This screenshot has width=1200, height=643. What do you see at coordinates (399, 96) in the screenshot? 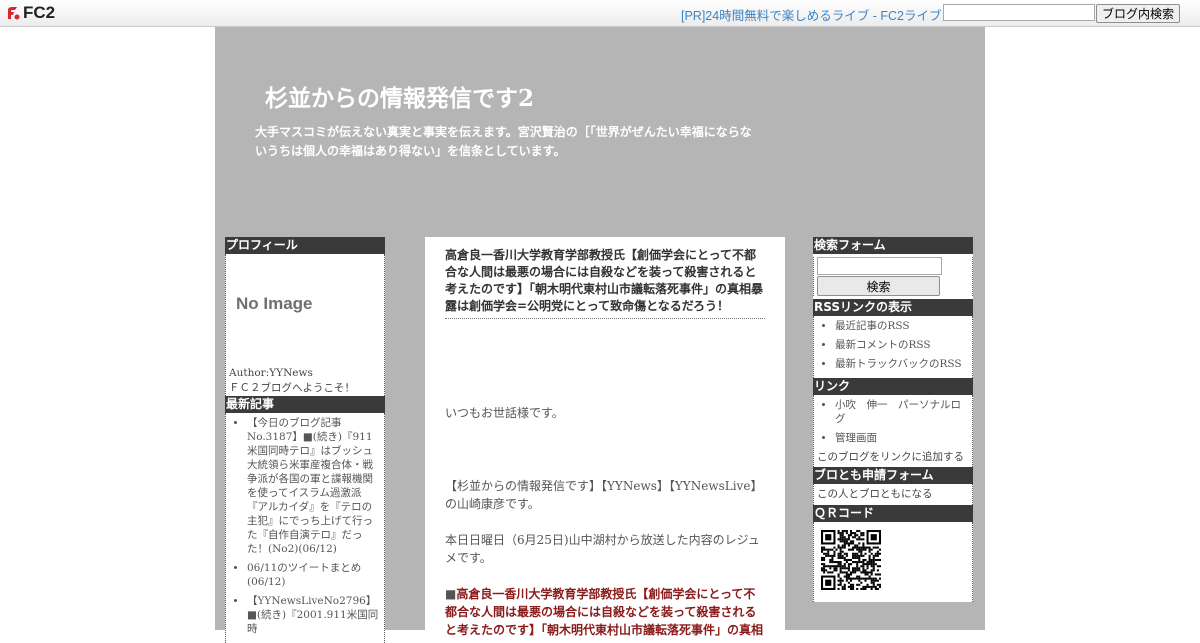
I see `blog-title: 杉並からの情報発信です2` at bounding box center [399, 96].